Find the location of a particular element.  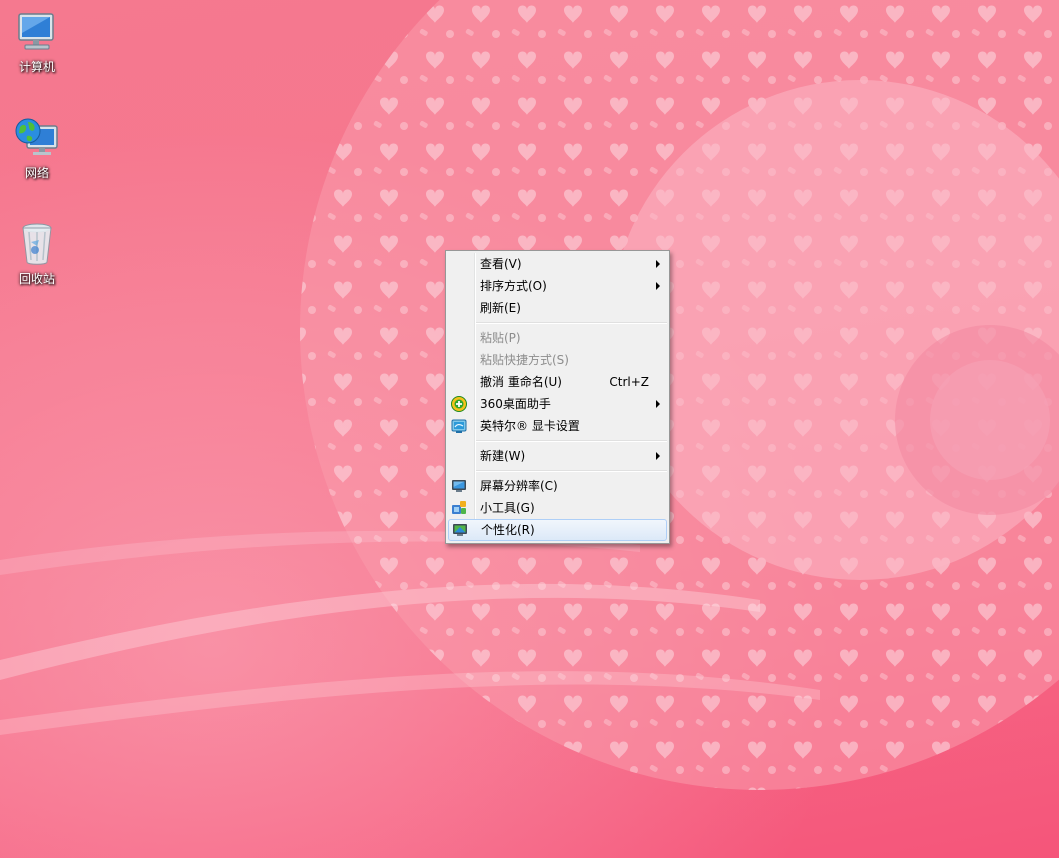

menu-item-shortcut: Ctrl+Z is located at coordinates (629, 382).